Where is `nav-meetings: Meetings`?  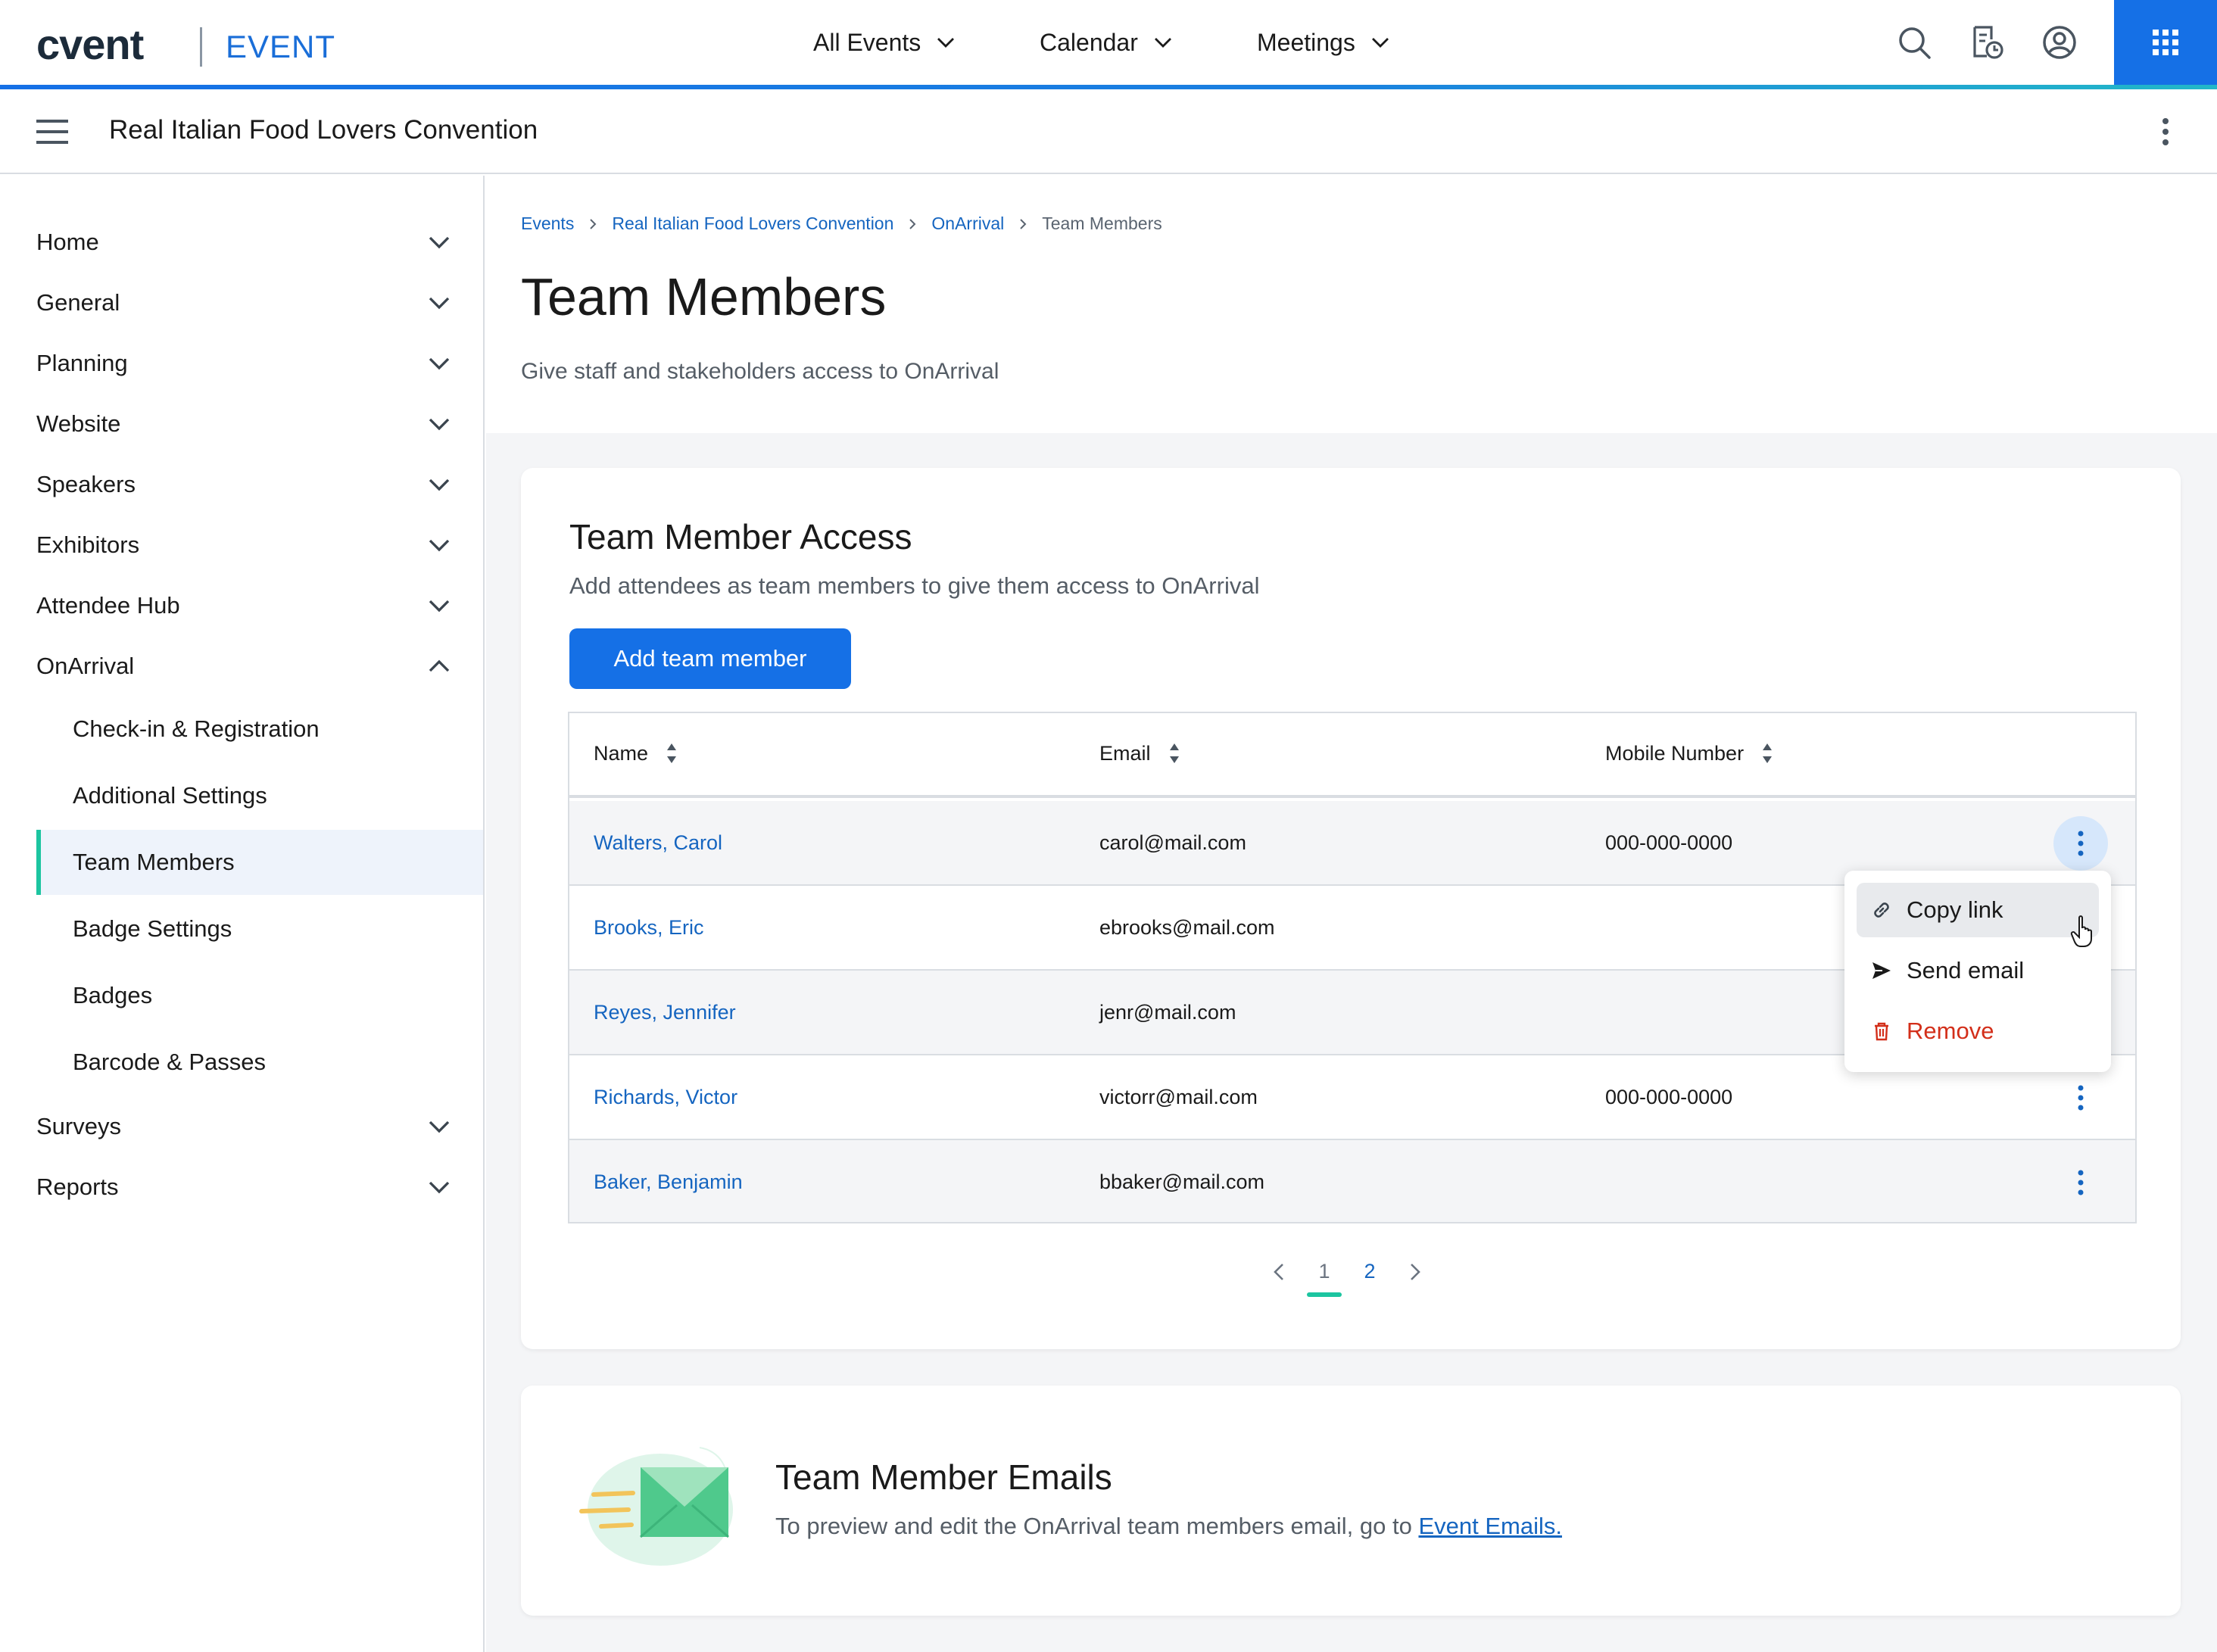
nav-meetings: Meetings is located at coordinates (1324, 42).